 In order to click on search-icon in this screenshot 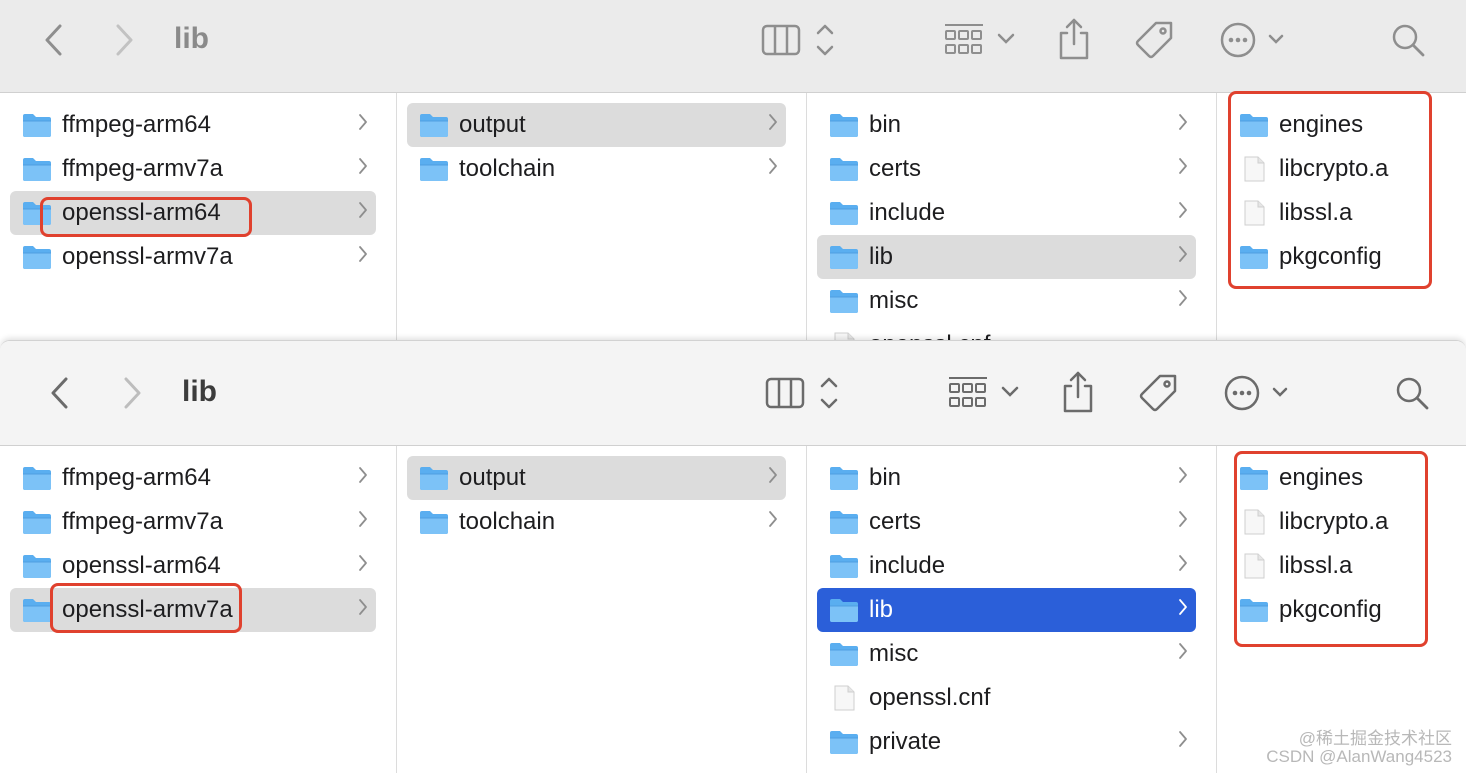, I will do `click(1408, 40)`.